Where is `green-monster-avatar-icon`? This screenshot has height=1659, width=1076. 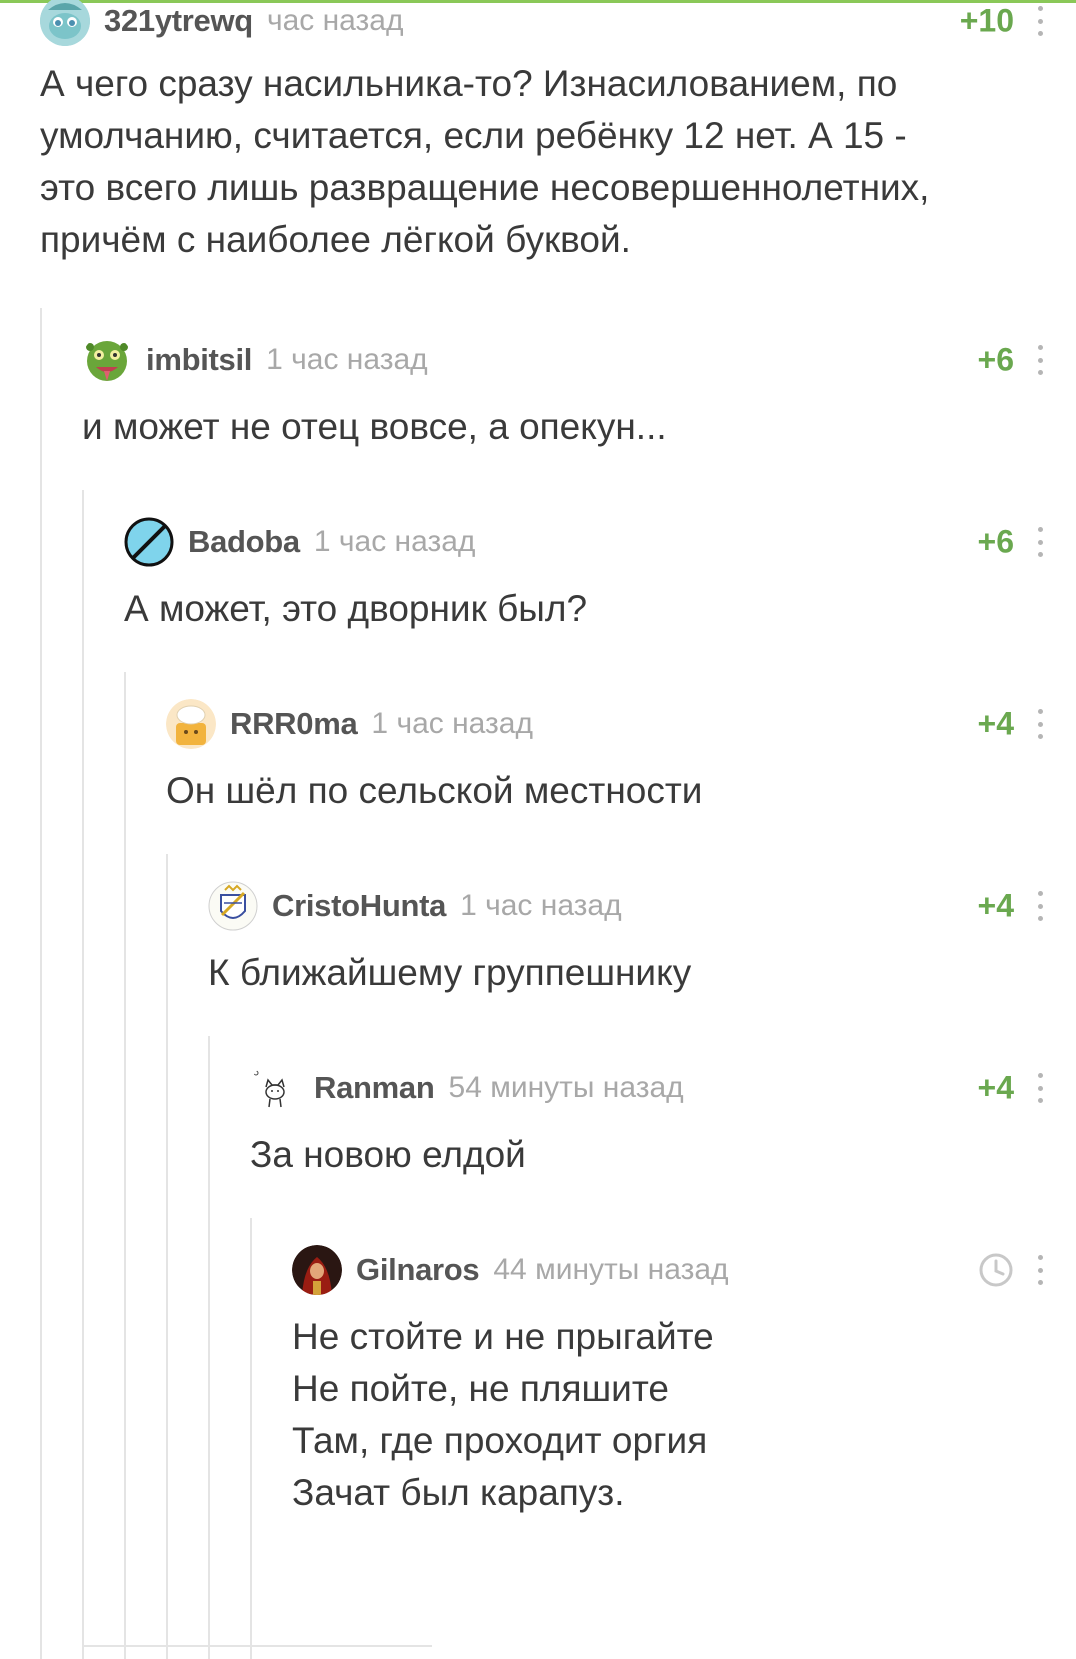
green-monster-avatar-icon is located at coordinates (107, 360).